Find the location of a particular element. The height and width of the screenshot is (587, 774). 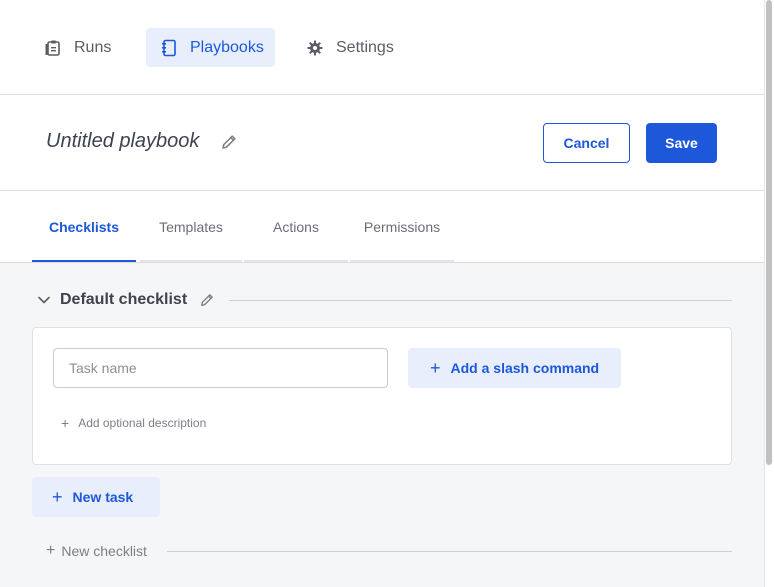

tab-label: Permissions is located at coordinates (402, 226).